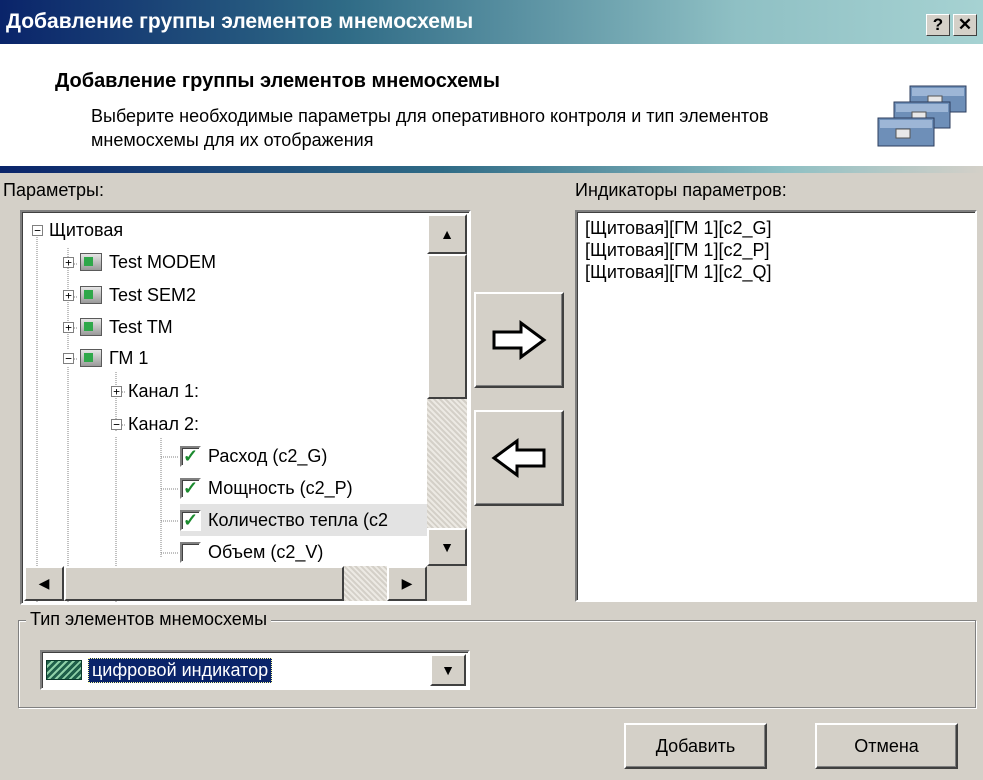  Describe the element at coordinates (678, 228) in the screenshot. I see `indicator-item: [Щитовая][ГМ 1][c2_G]` at that location.